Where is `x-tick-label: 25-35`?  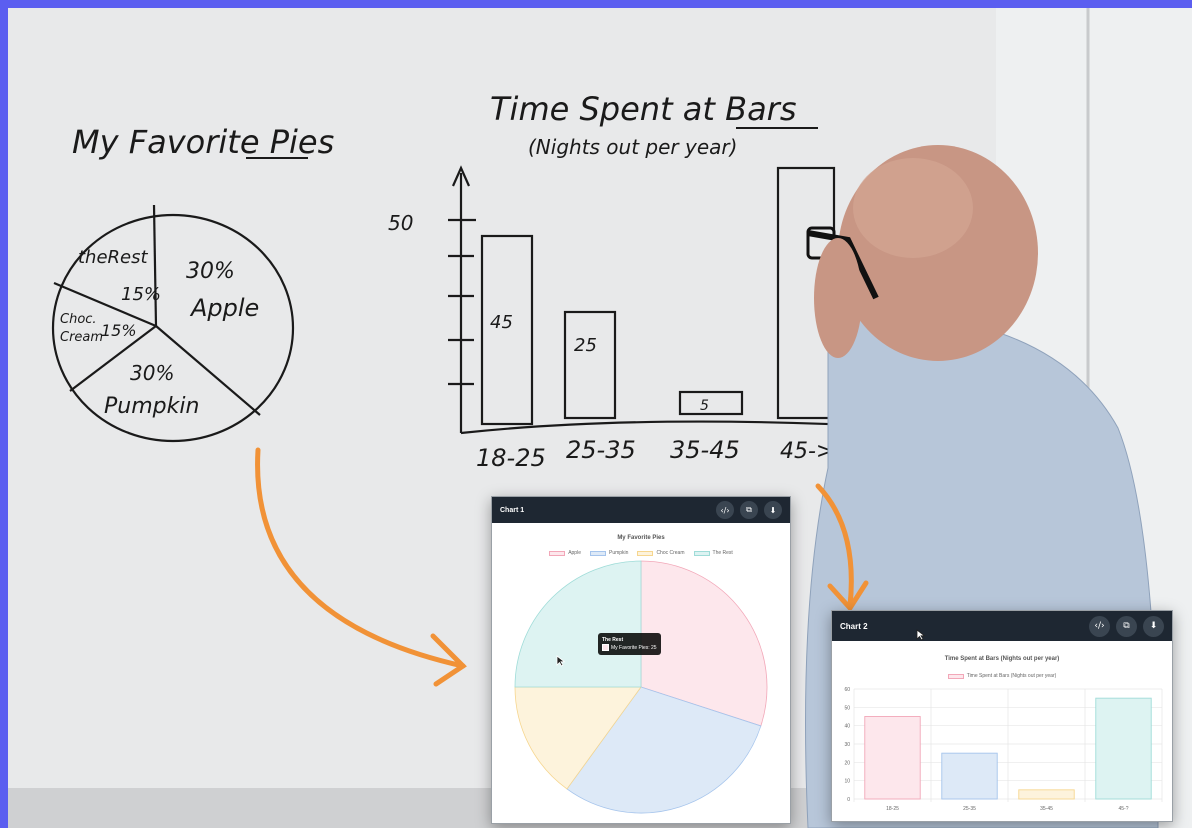
x-tick-label: 25-35 is located at coordinates (969, 809).